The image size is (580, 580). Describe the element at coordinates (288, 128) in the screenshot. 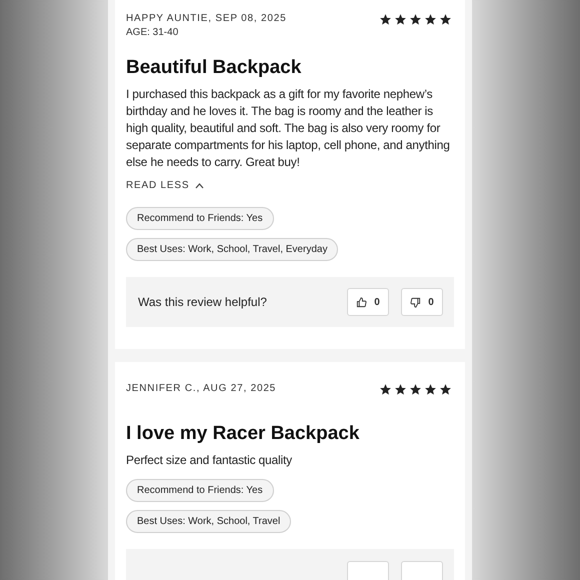

I see `review-text: I purchased this backpack as a gift for my favorite nephew’s birthday and he loves it. The bag is roomy and the leather is high quality, beautiful and soft. The bag is also very roomy for separate compartments for his laptop, cell phone, and anything else he needs to carry. Great buy!` at that location.